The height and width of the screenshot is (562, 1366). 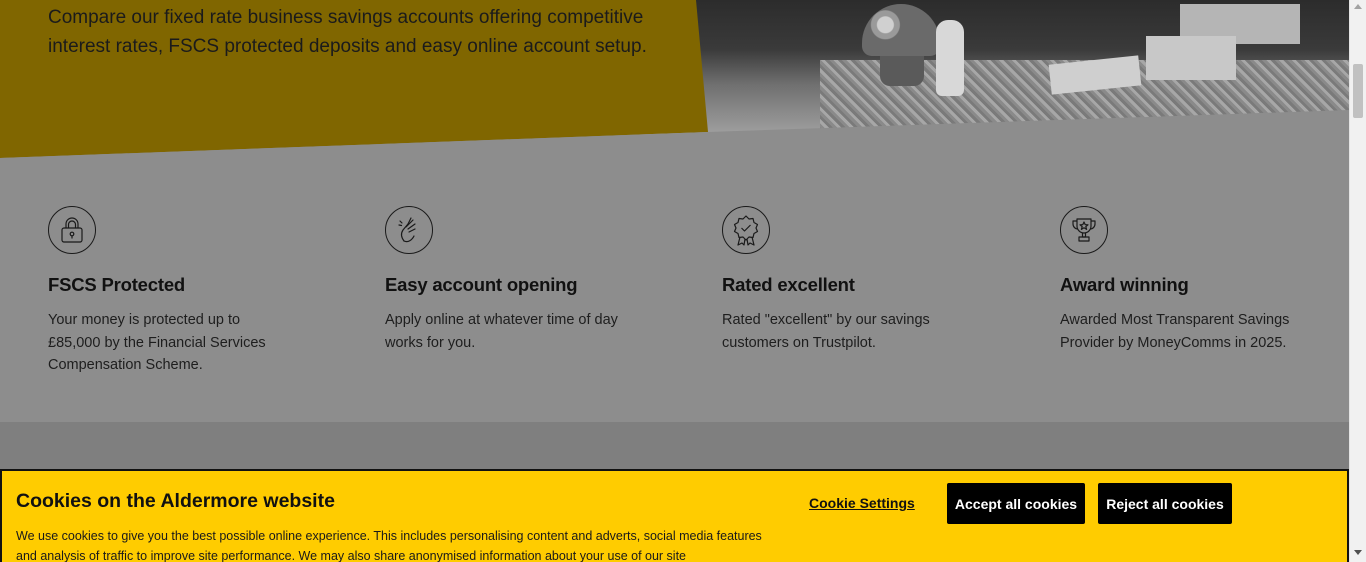 I want to click on trophy-icon, so click(x=1084, y=230).